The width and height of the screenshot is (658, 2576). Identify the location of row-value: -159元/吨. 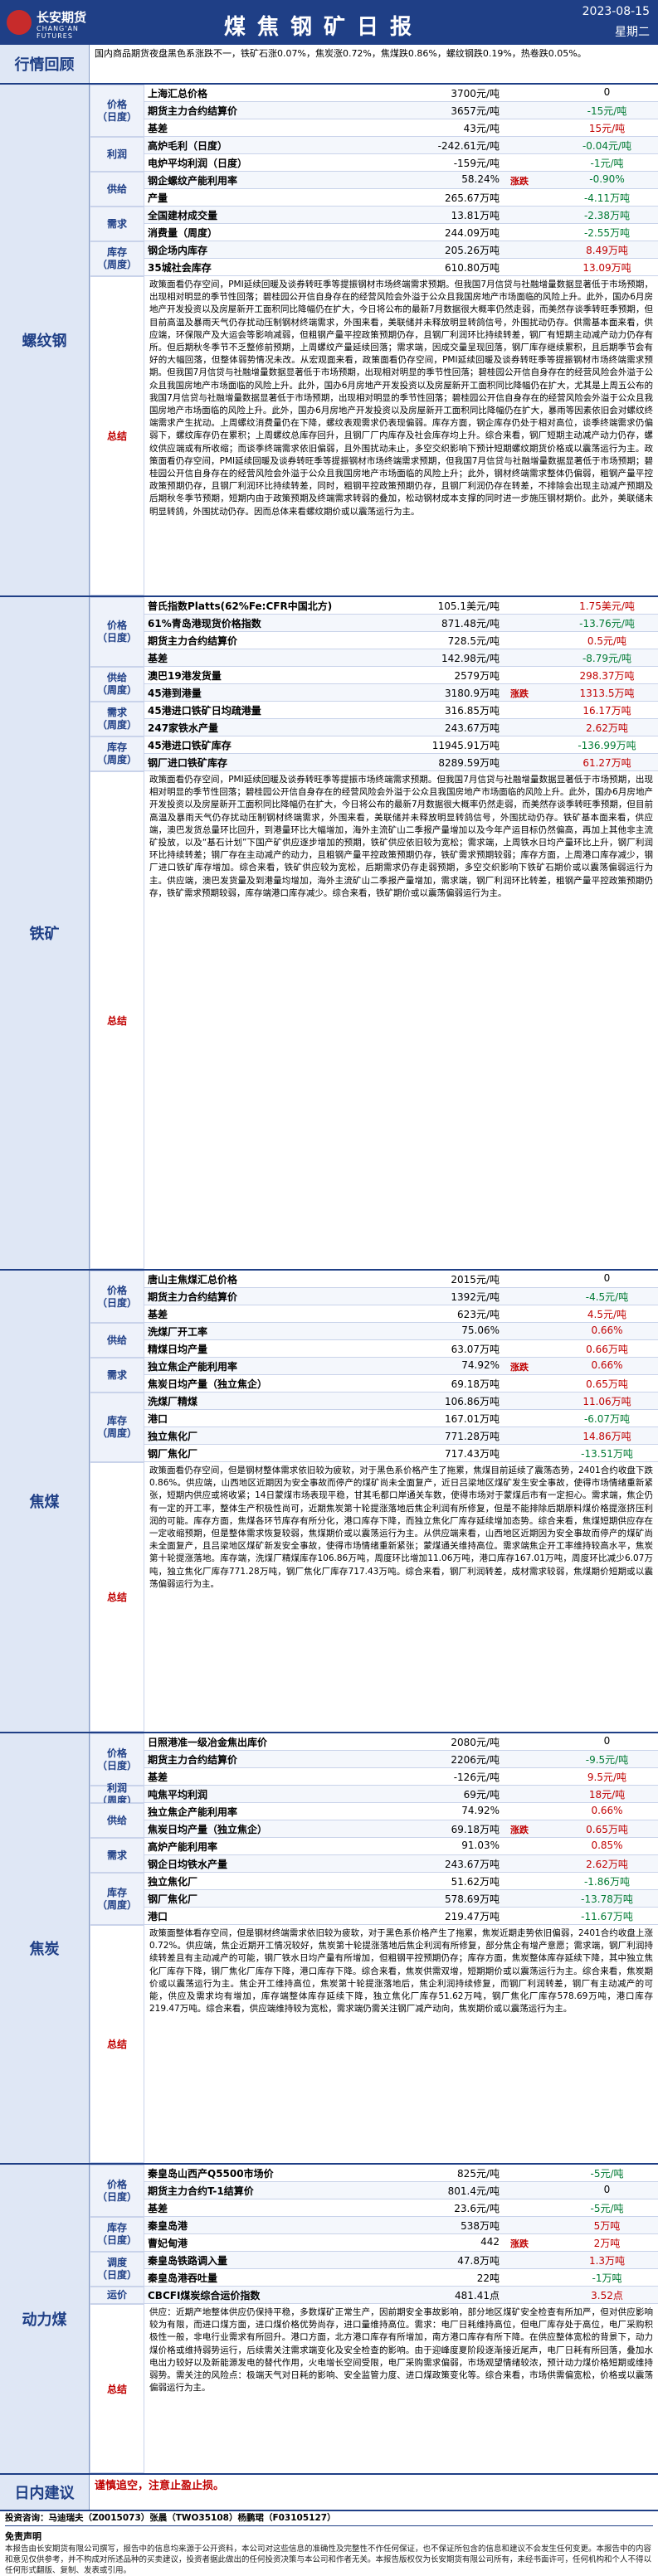
(477, 163).